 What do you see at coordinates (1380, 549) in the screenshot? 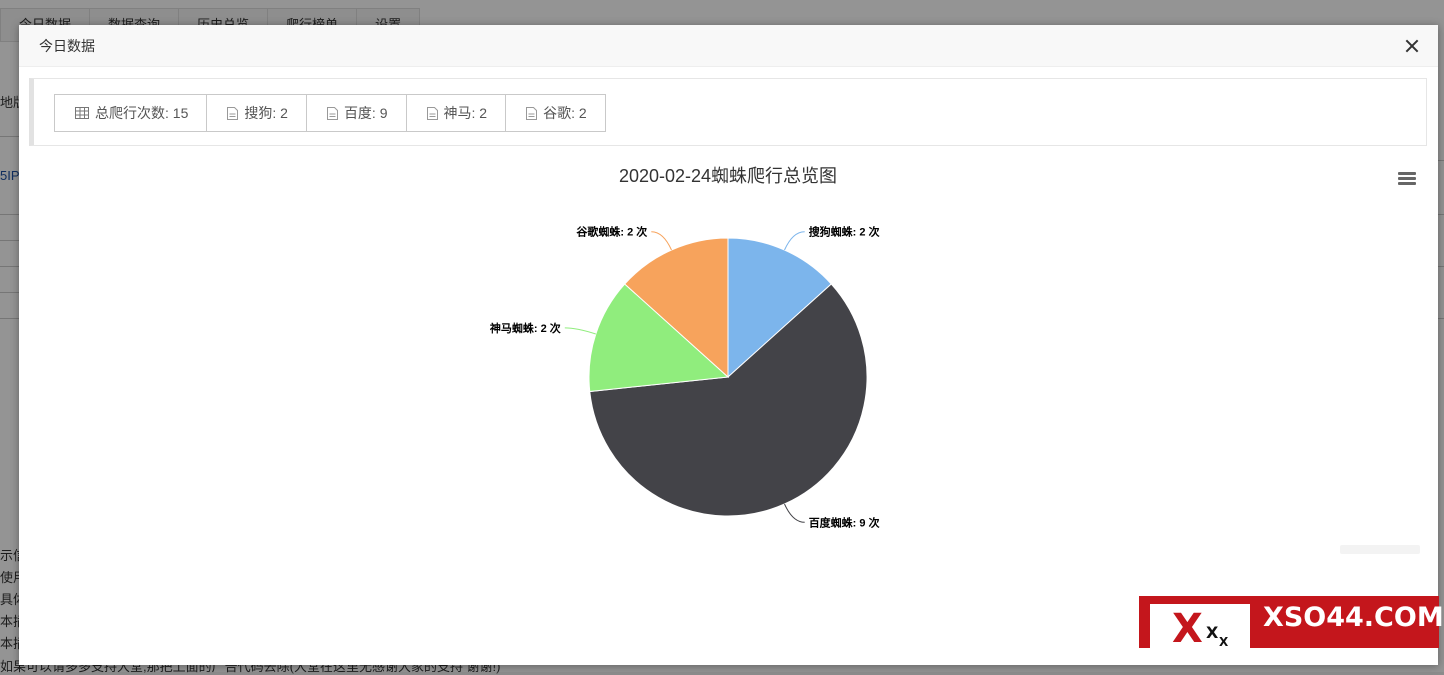
I see `chart-credits` at bounding box center [1380, 549].